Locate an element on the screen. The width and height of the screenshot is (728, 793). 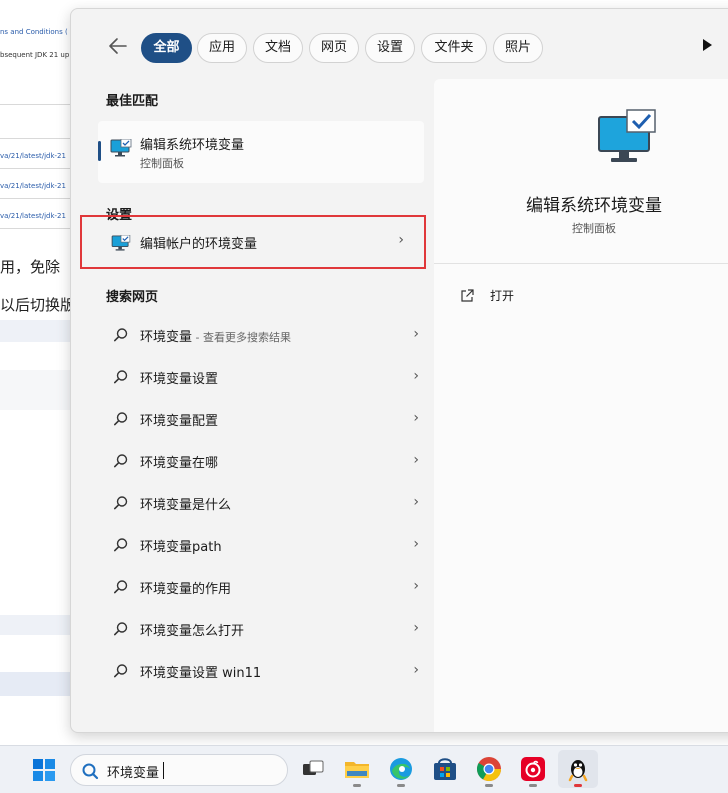
web-result-text: 环境变量配置 is located at coordinates (179, 419).